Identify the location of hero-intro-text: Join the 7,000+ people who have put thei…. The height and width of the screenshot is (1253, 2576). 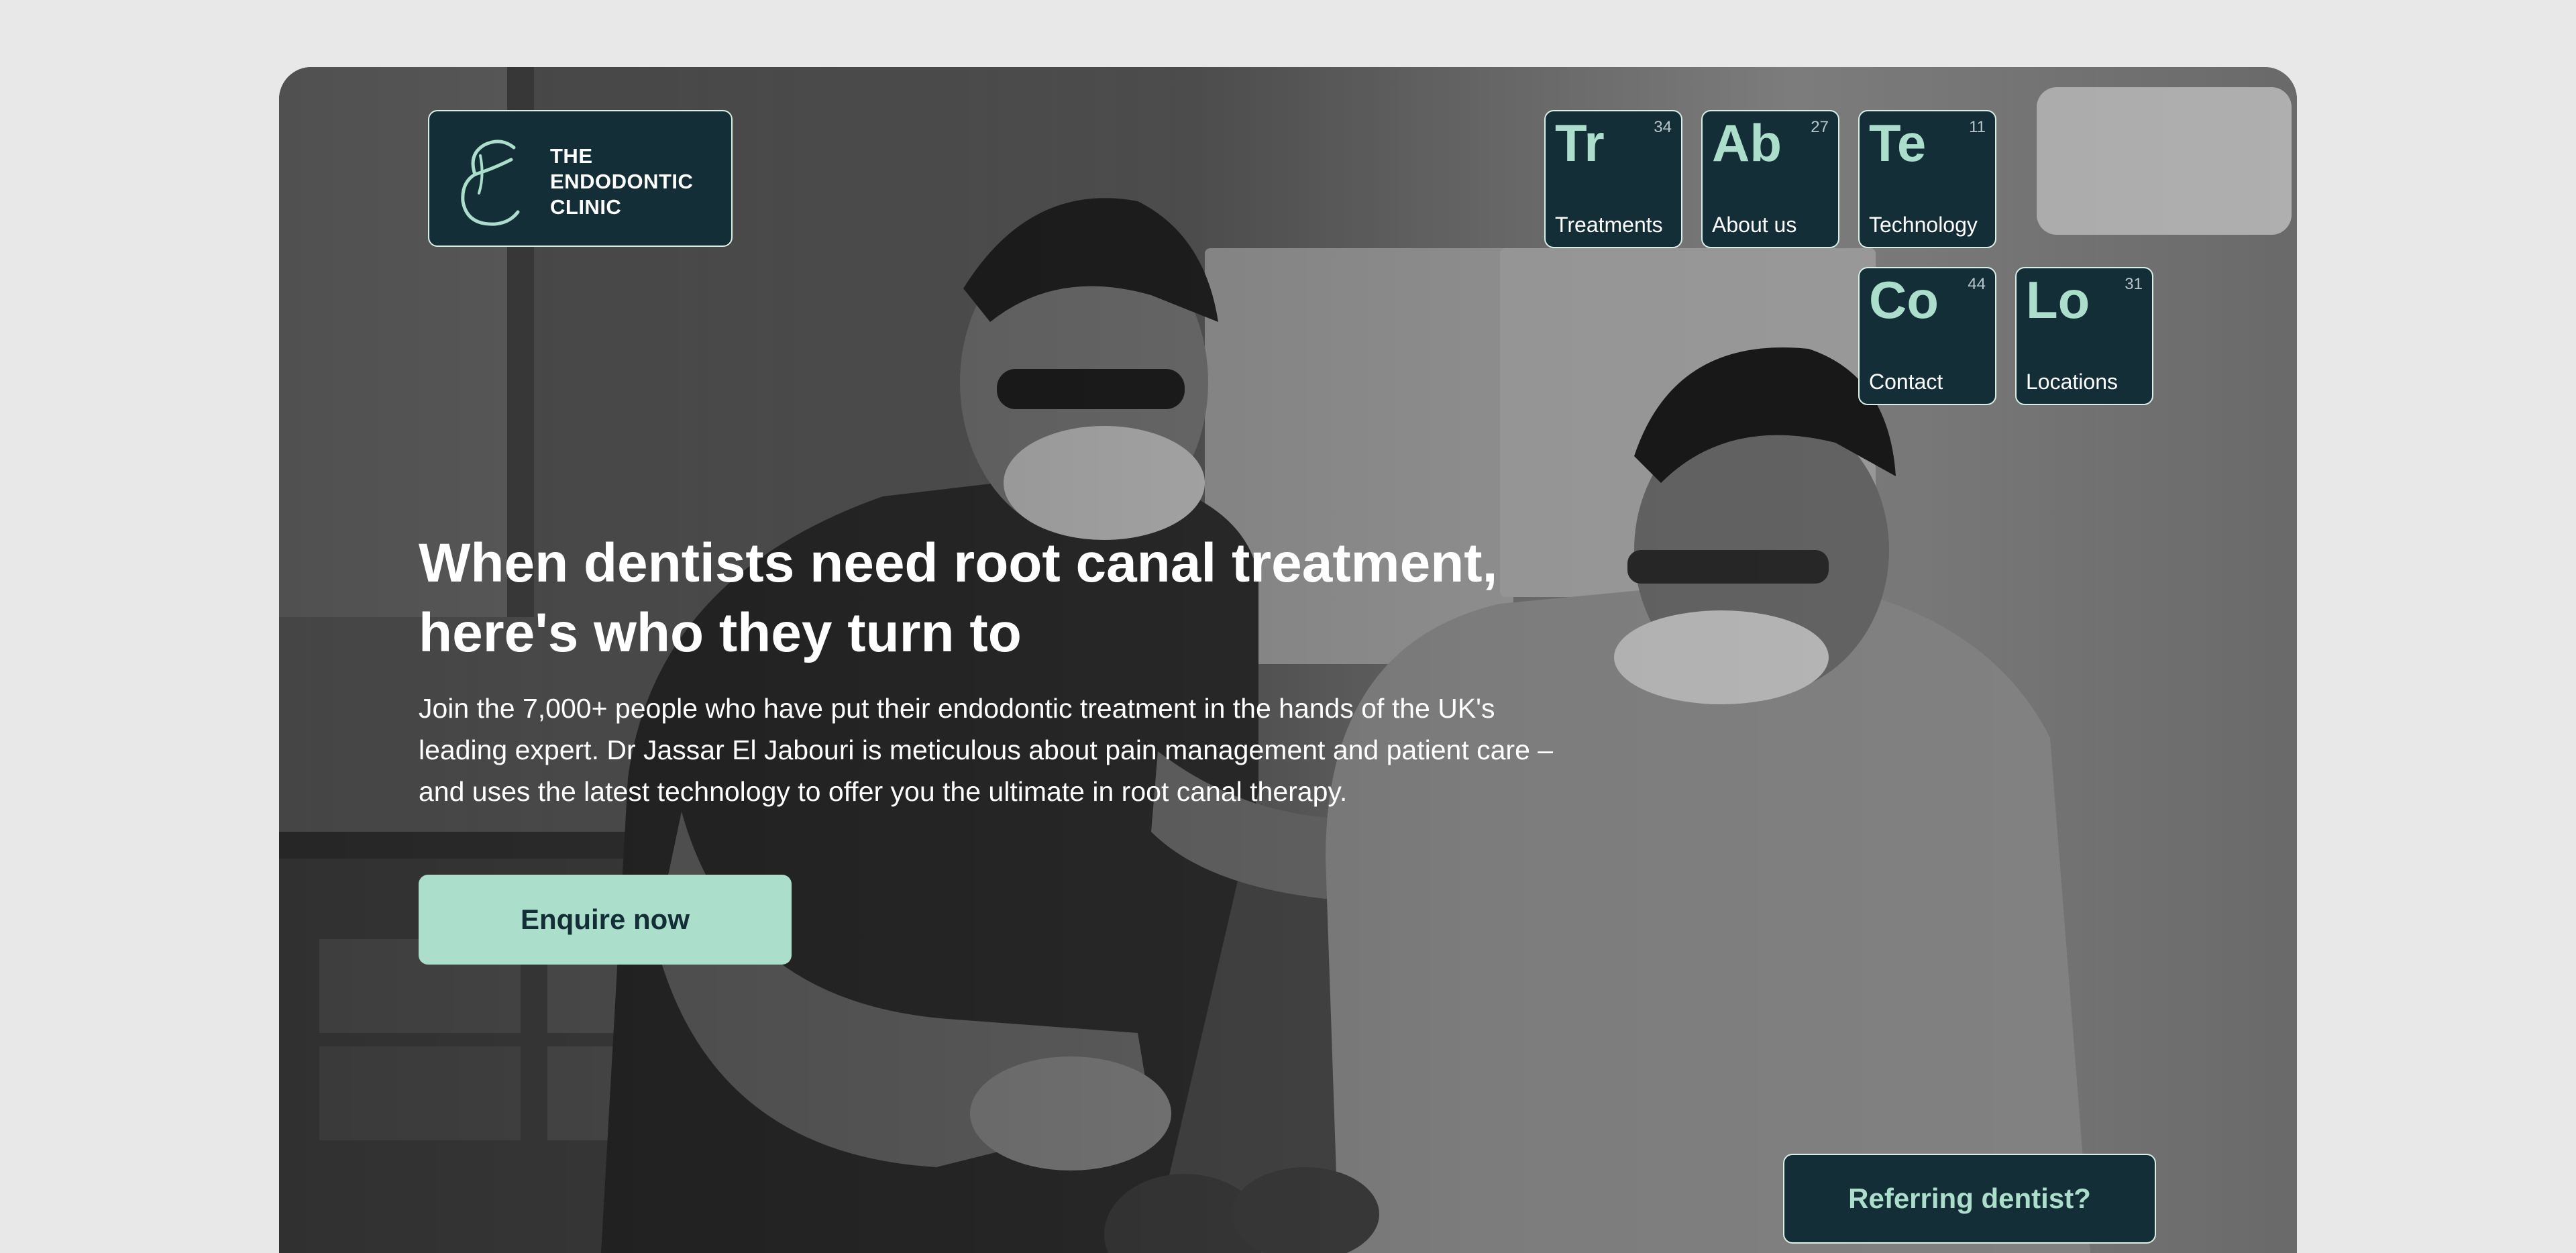
(986, 750).